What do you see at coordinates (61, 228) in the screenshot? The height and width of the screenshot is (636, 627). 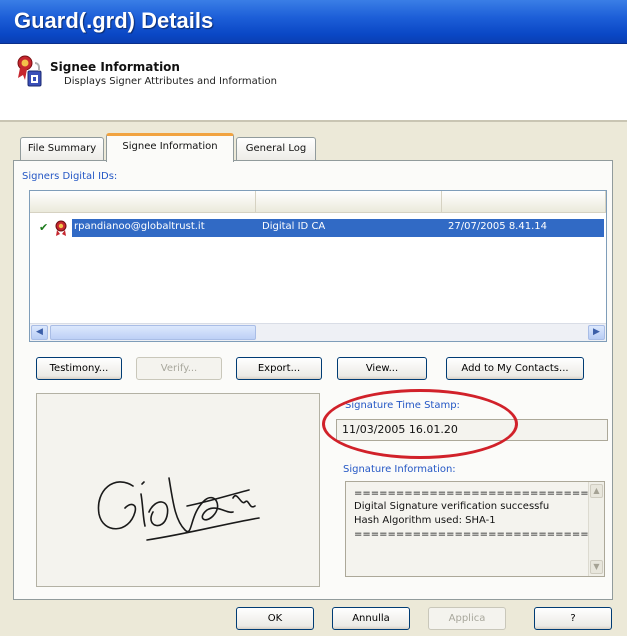 I see `ribbon-icon` at bounding box center [61, 228].